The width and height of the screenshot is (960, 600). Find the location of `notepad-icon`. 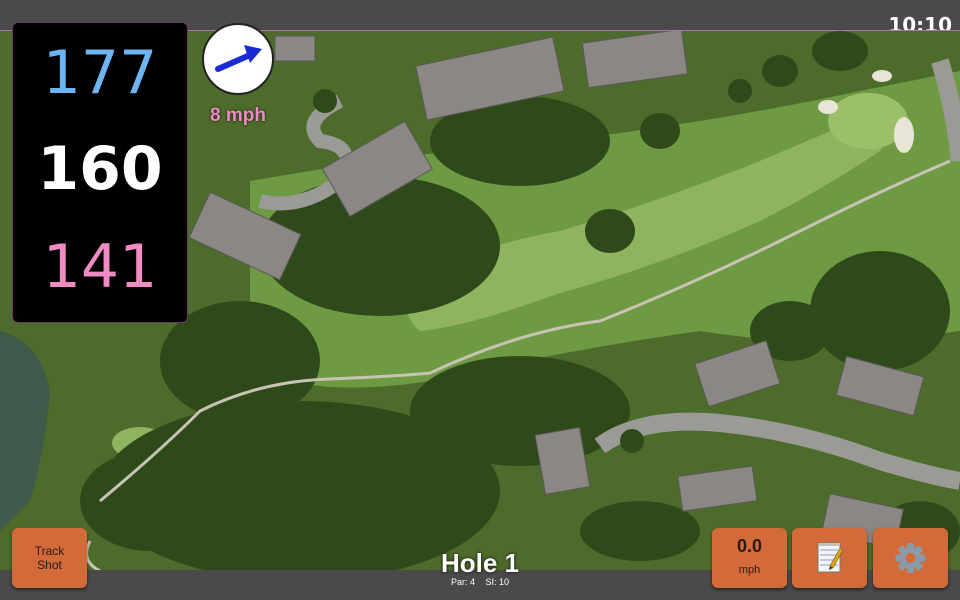

notepad-icon is located at coordinates (830, 557).